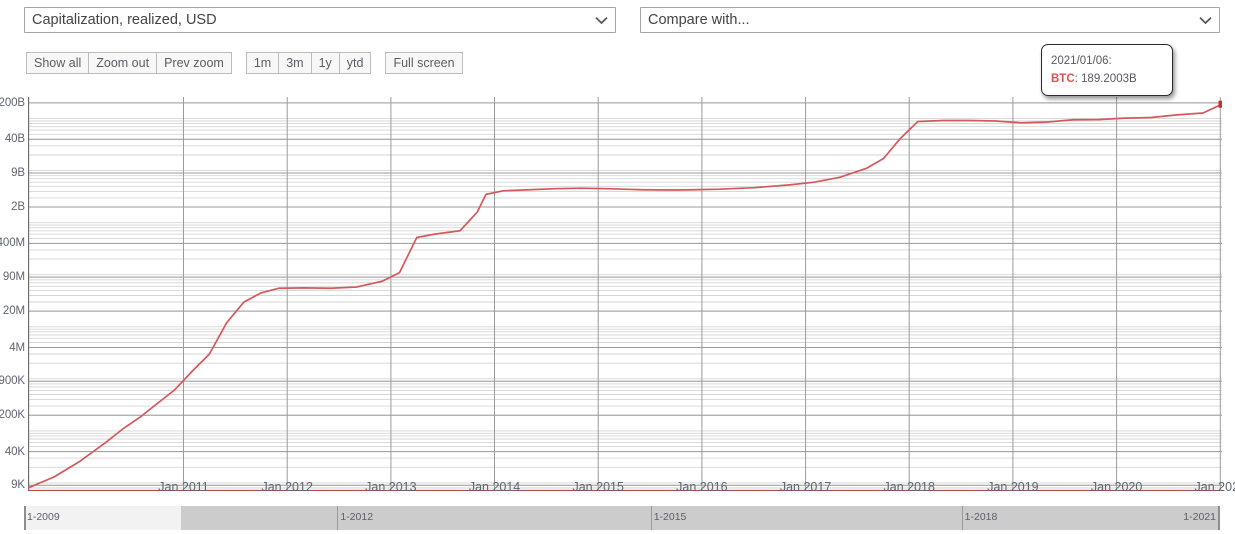 This screenshot has width=1235, height=534. I want to click on y-axis-tick-label: 90M, so click(13, 277).